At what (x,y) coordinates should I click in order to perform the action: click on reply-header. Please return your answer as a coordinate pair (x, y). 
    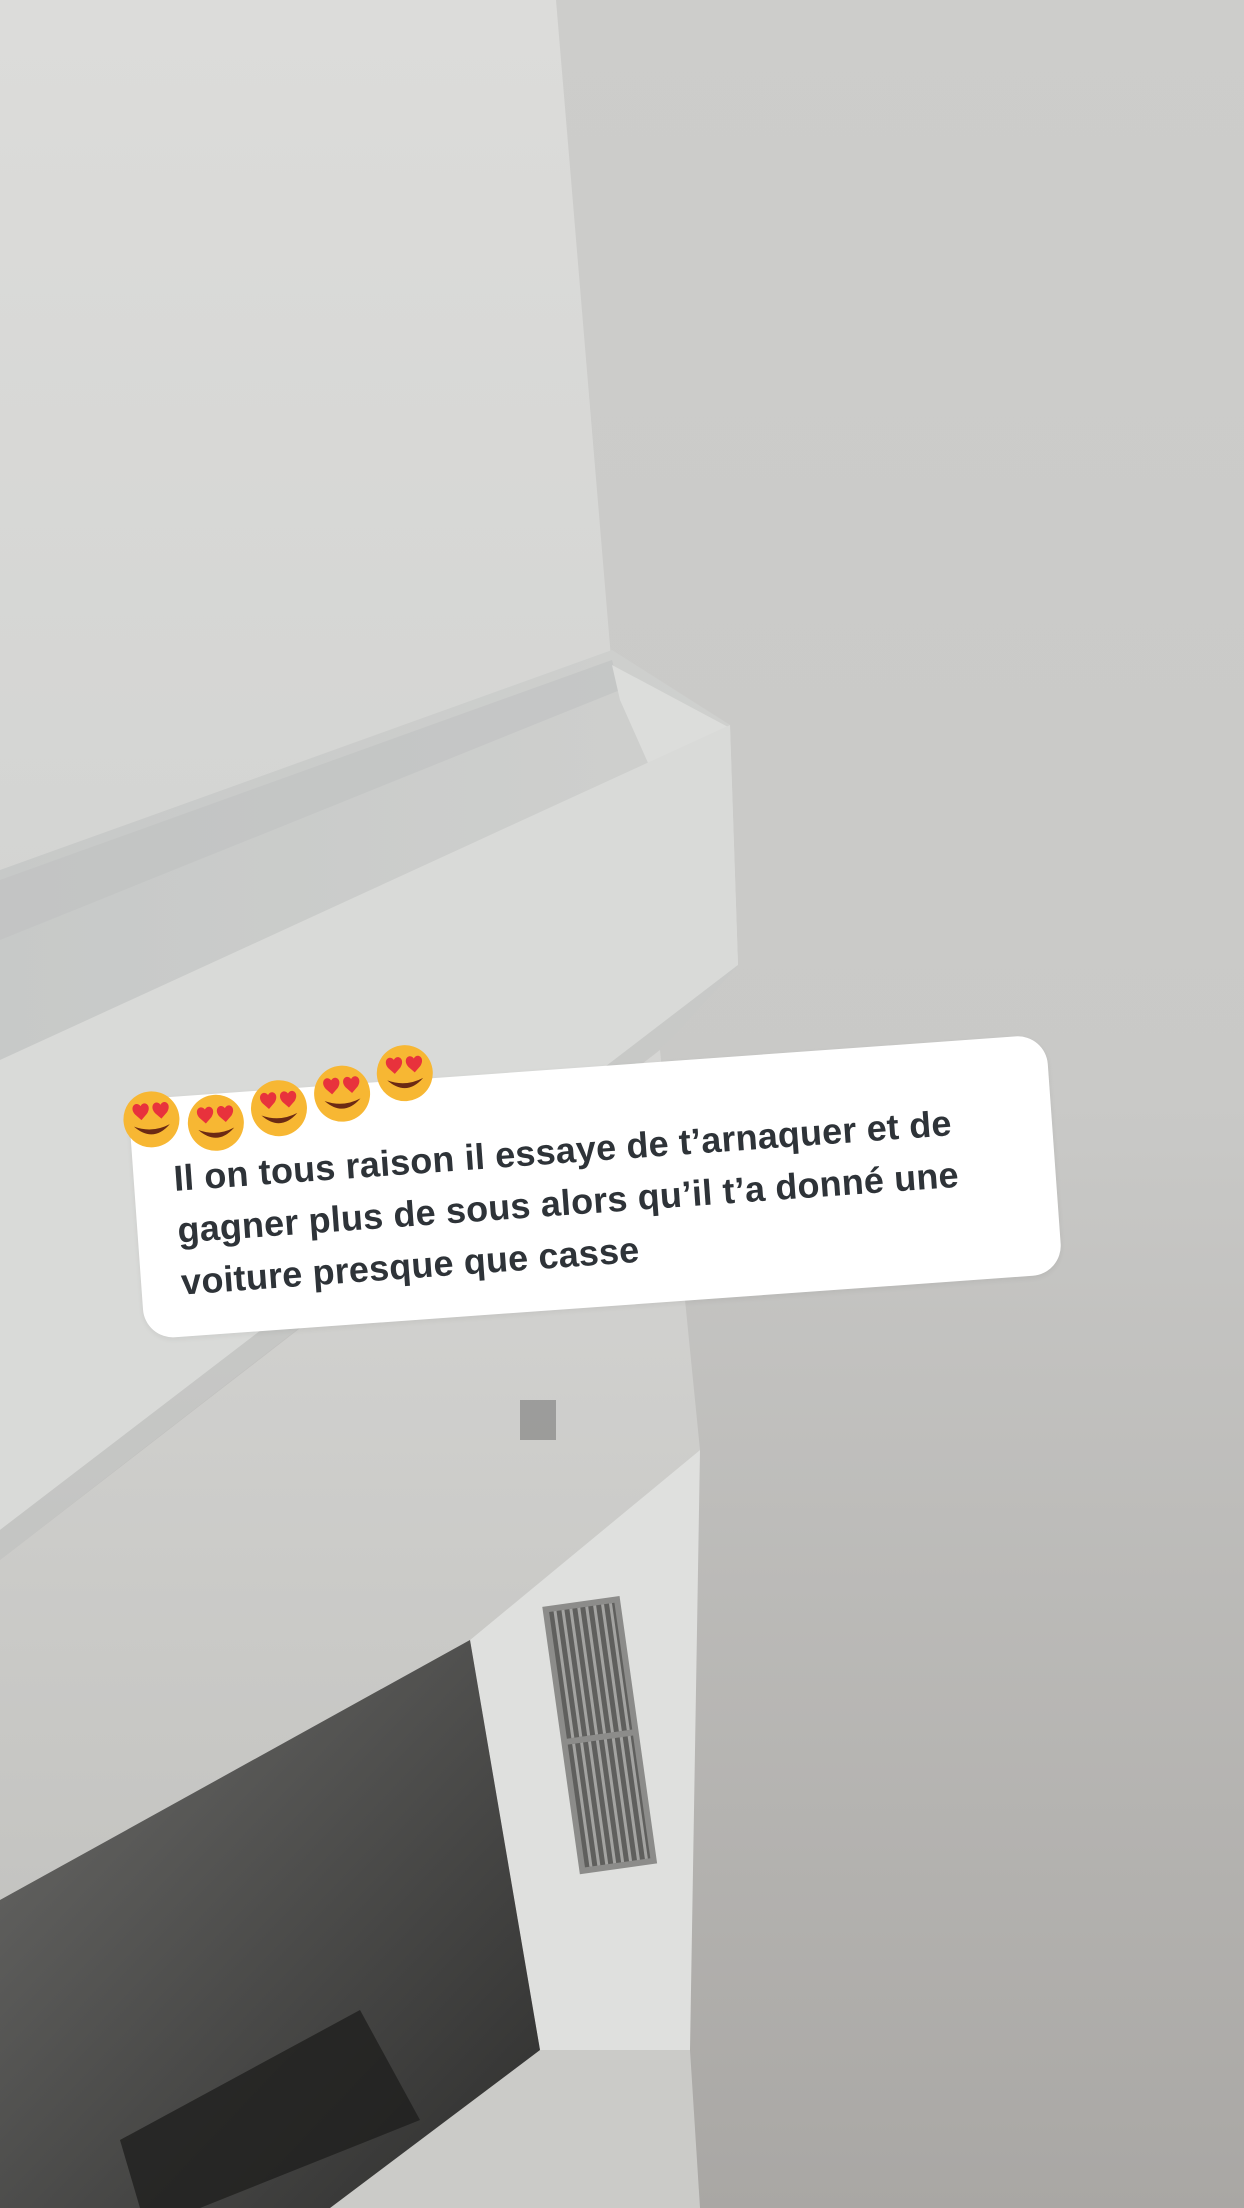
    Looking at the image, I should click on (279, 1099).